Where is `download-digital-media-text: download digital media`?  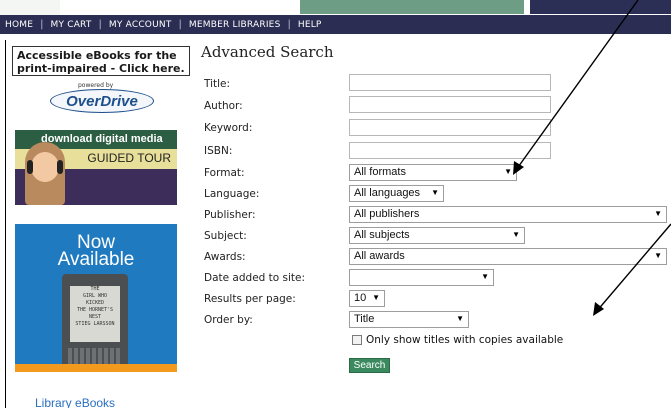
download-digital-media-text: download digital media is located at coordinates (102, 139).